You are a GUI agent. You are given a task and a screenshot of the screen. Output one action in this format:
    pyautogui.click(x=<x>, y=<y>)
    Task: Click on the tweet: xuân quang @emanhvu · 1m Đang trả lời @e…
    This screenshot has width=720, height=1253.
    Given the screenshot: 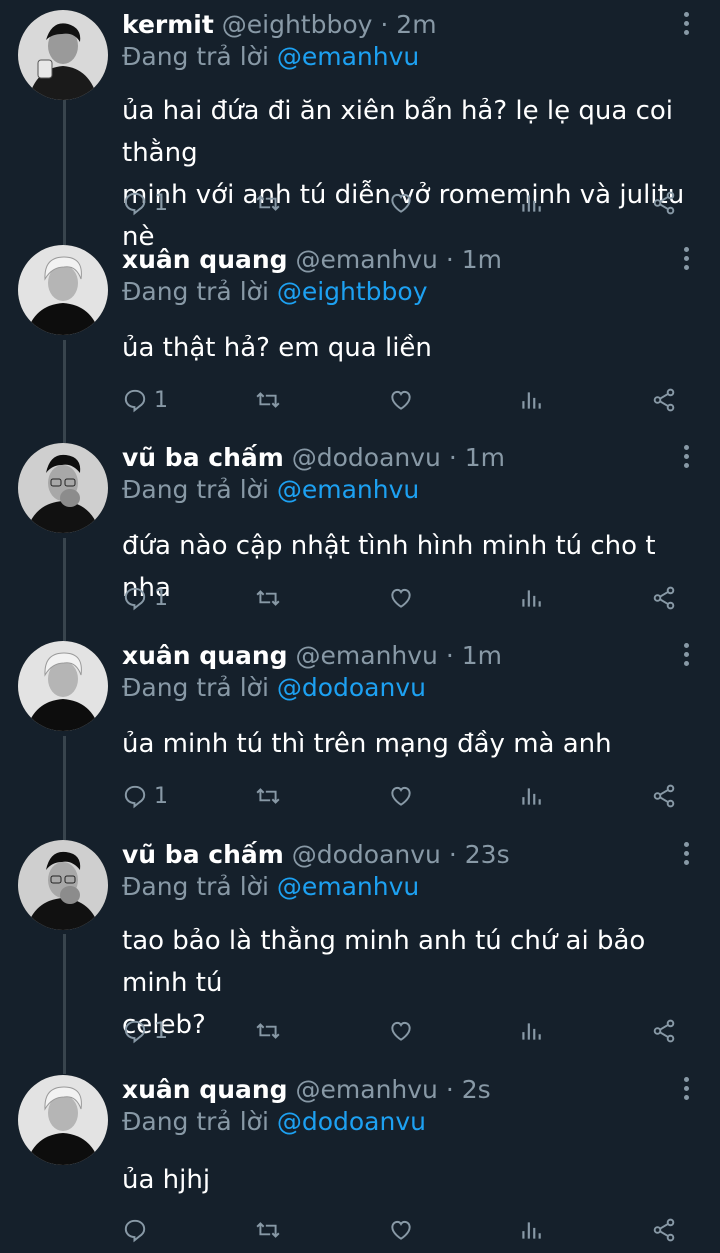 What is the action you would take?
    pyautogui.click(x=360, y=335)
    